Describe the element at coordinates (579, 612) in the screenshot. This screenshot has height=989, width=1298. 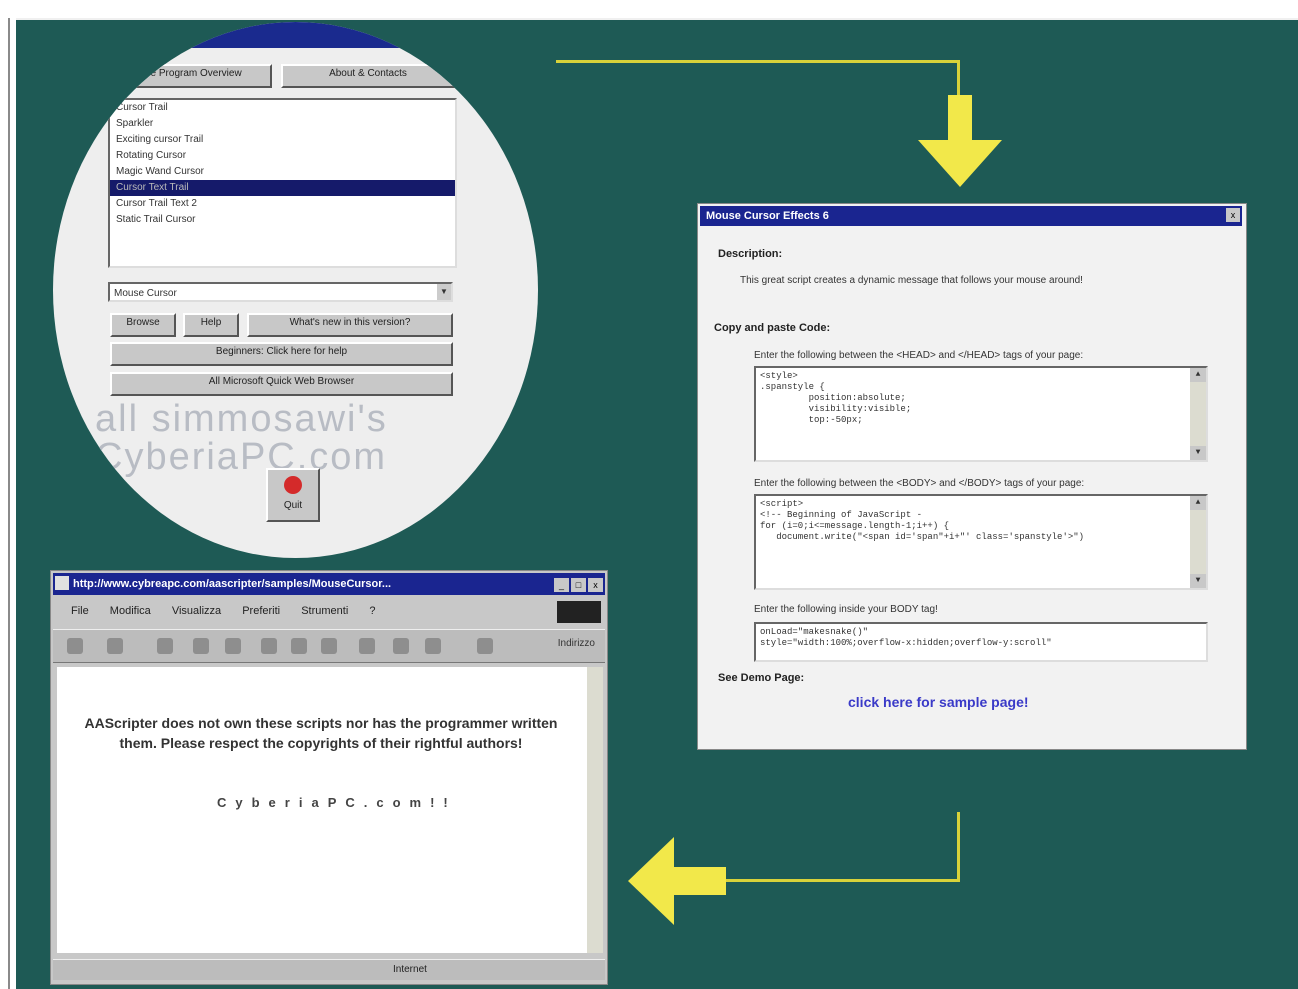
I see `throbber-logo` at that location.